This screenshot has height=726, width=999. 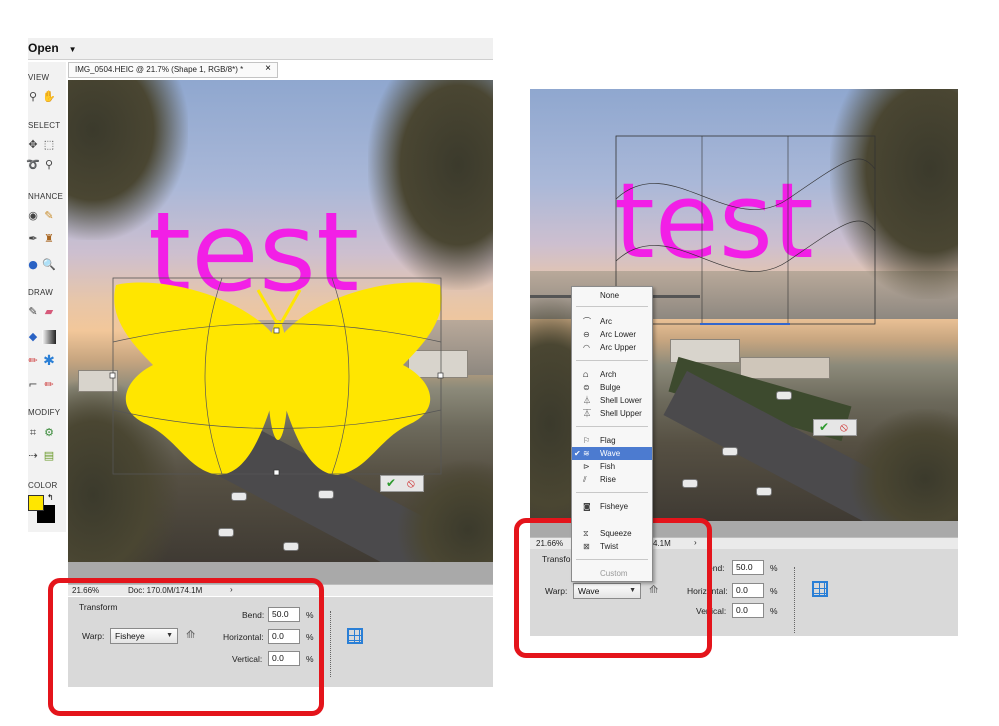 I want to click on menu-item-custom: Custom, so click(x=614, y=573).